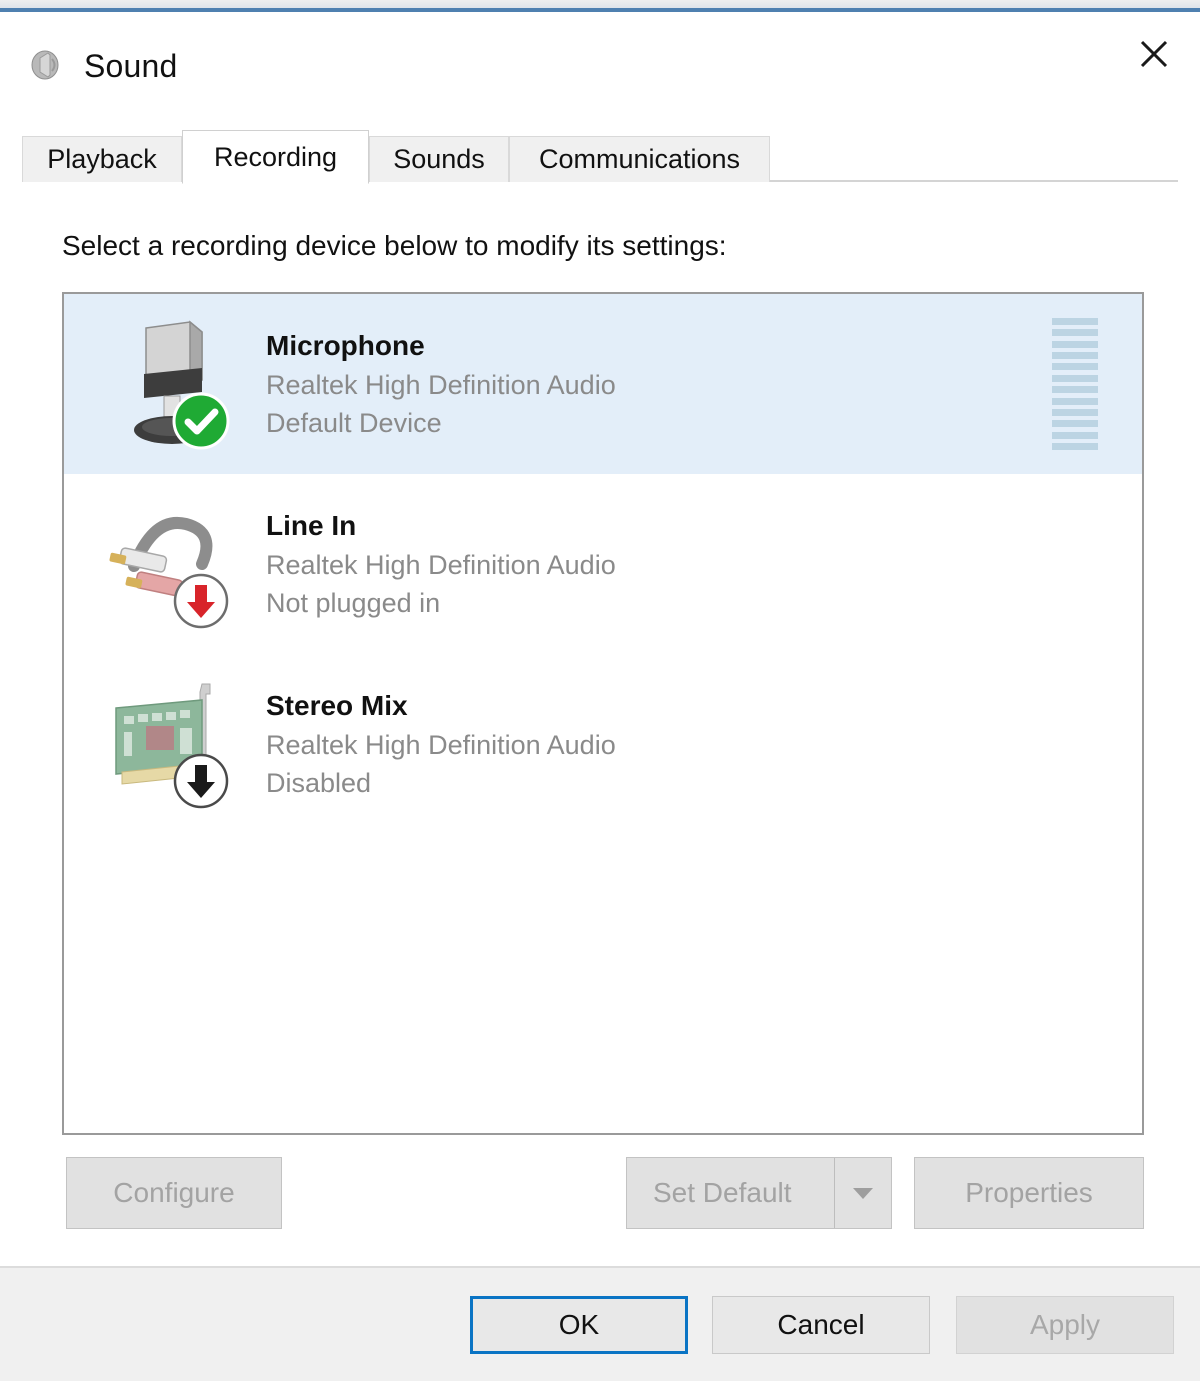 The width and height of the screenshot is (1200, 1381). I want to click on ok-button-label: OK, so click(579, 1324).